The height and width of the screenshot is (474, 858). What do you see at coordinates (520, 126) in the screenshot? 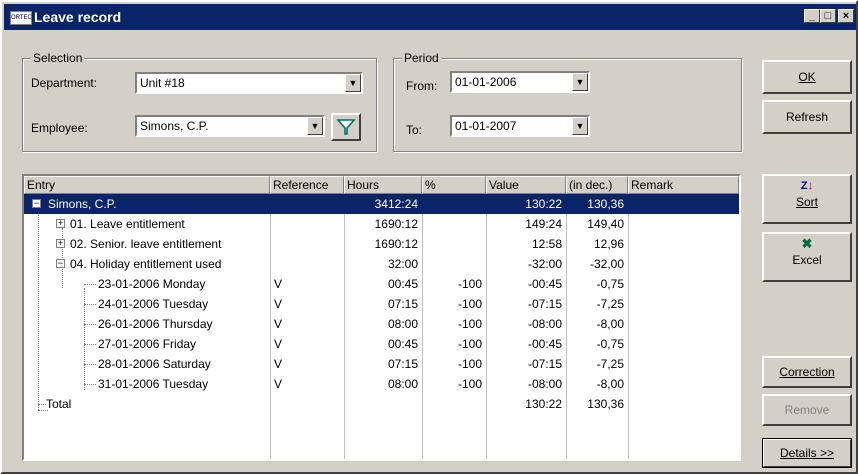
I see `to-date-dropdown: 01-01-2007 ▼` at bounding box center [520, 126].